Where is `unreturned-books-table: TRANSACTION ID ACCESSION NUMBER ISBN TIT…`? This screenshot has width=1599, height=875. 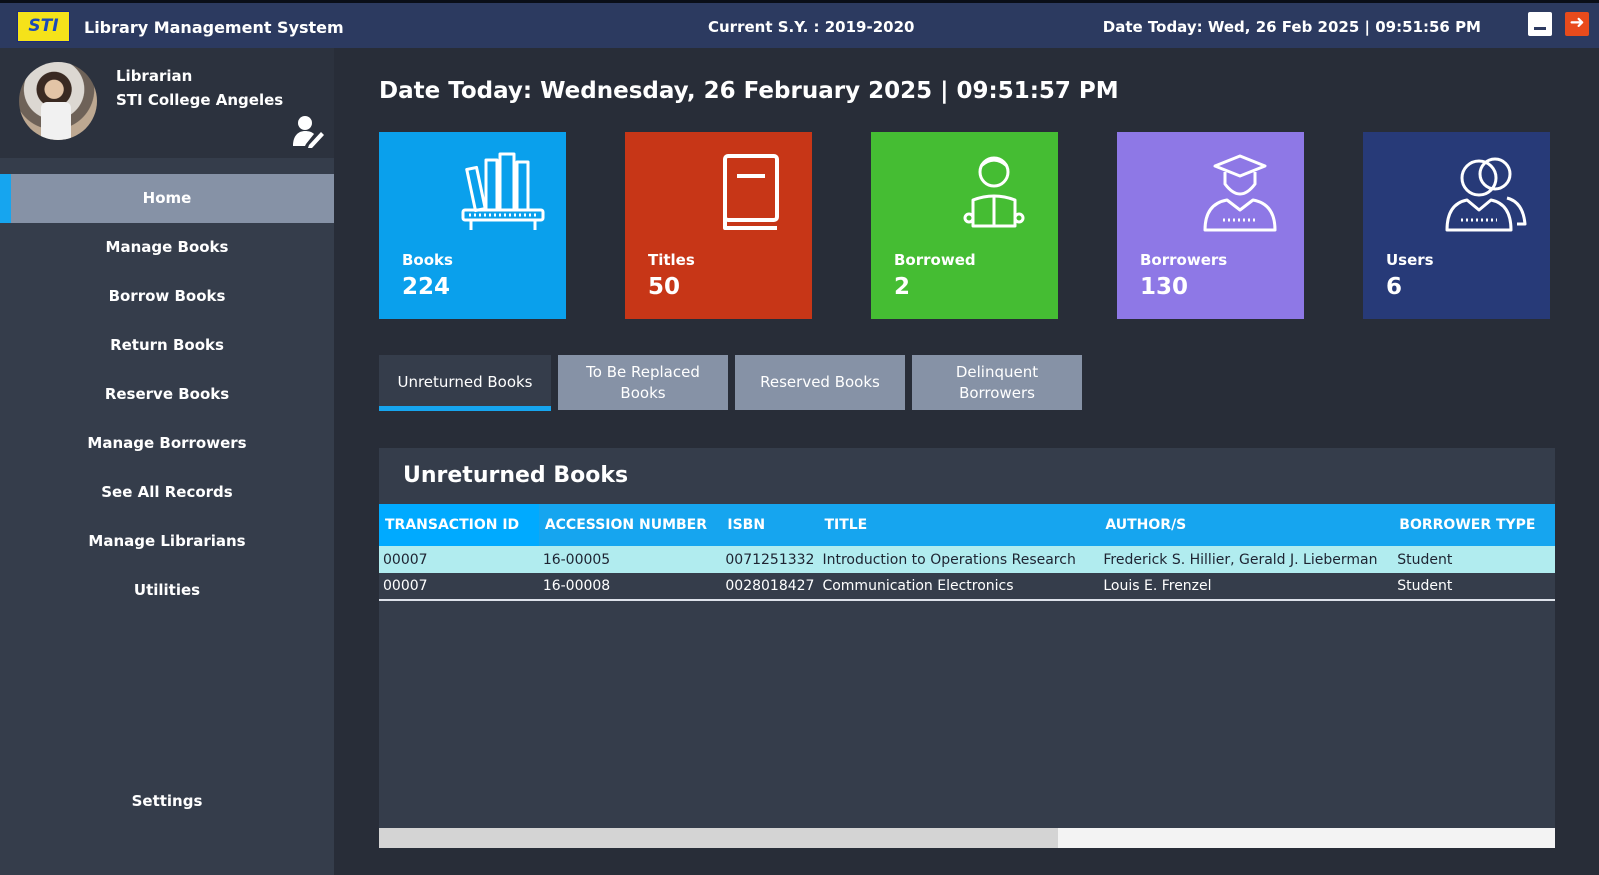 unreturned-books-table: TRANSACTION ID ACCESSION NUMBER ISBN TIT… is located at coordinates (967, 552).